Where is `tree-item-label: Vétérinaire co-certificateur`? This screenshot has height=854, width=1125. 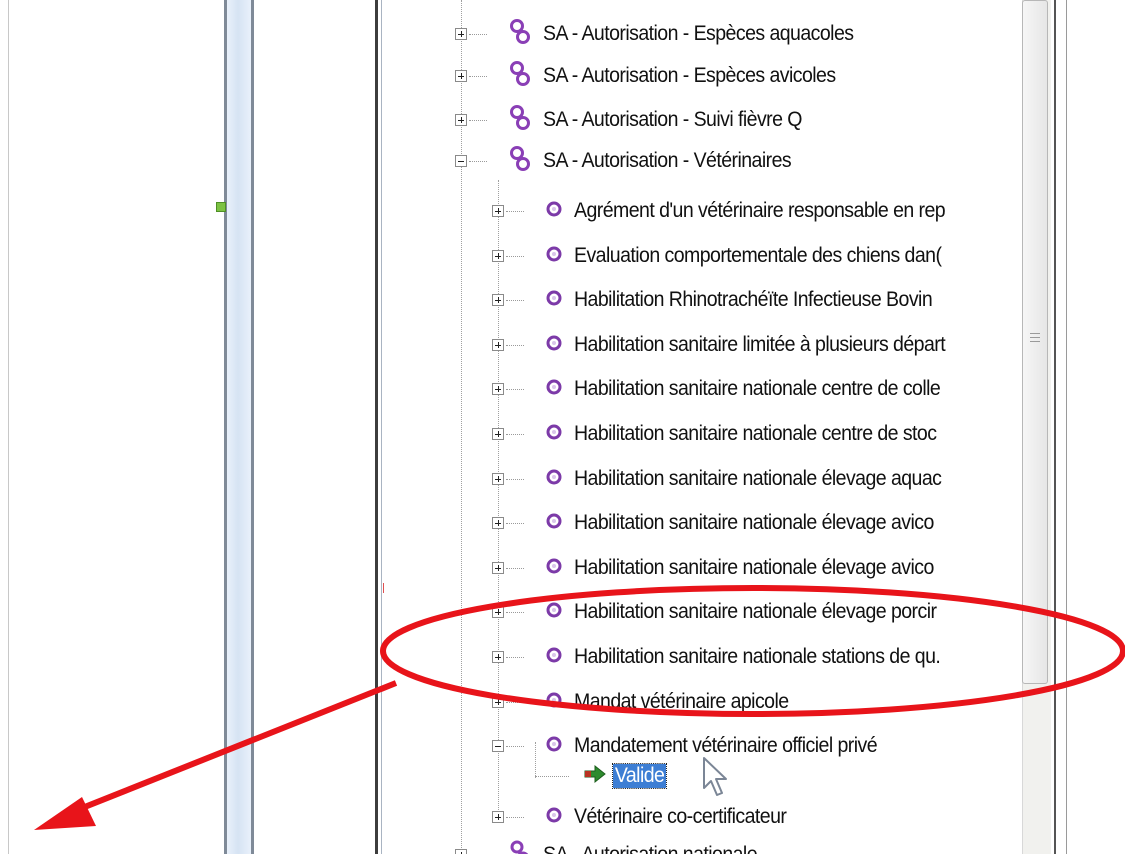
tree-item-label: Vétérinaire co-certificateur is located at coordinates (680, 816).